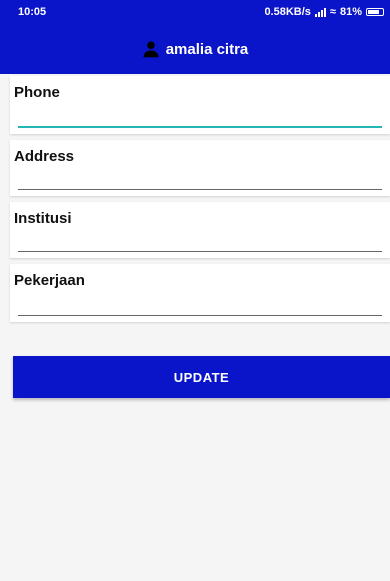 The height and width of the screenshot is (581, 390). What do you see at coordinates (200, 105) in the screenshot?
I see `phone-field-card: Phone` at bounding box center [200, 105].